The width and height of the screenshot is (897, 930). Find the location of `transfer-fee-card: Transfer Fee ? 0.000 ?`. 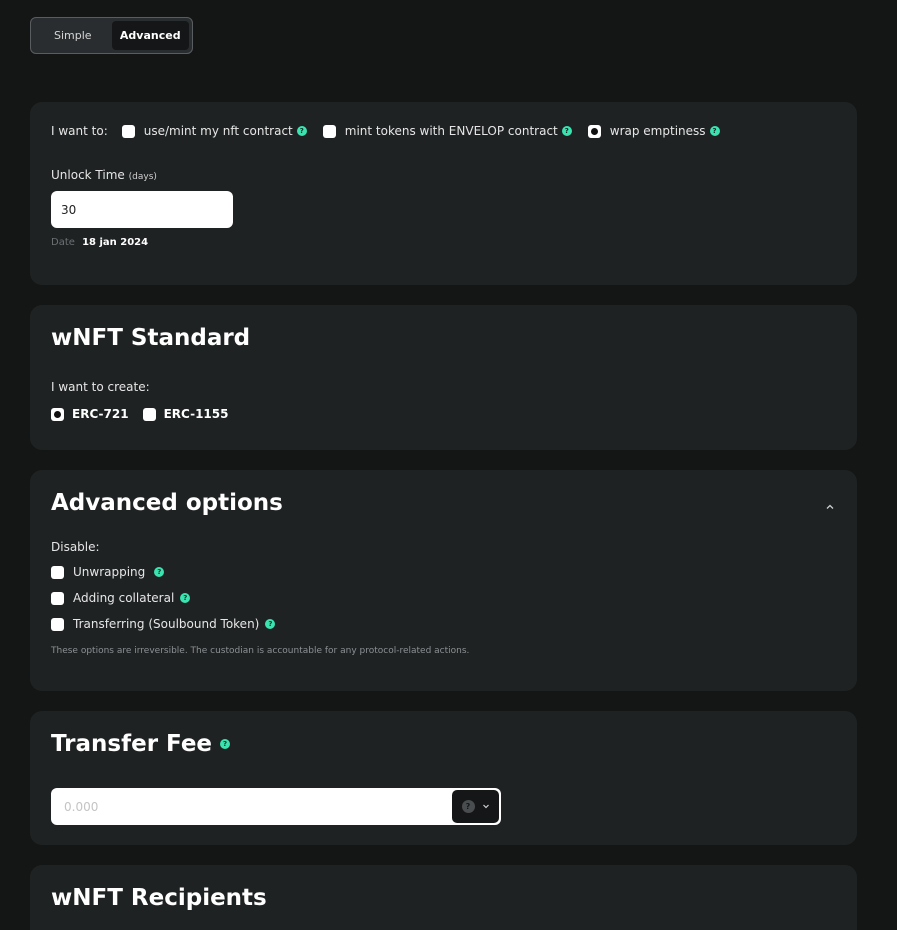

transfer-fee-card: Transfer Fee ? 0.000 ? is located at coordinates (443, 778).